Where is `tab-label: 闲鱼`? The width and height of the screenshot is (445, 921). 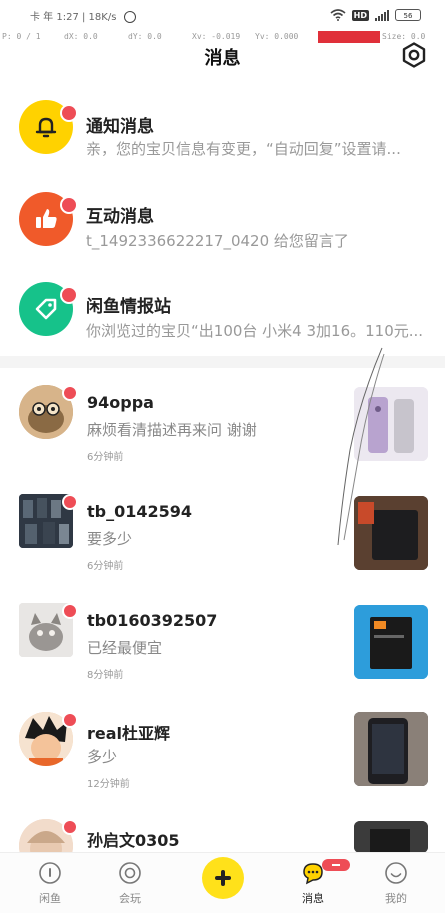
tab-label: 闲鱼 is located at coordinates (50, 898).